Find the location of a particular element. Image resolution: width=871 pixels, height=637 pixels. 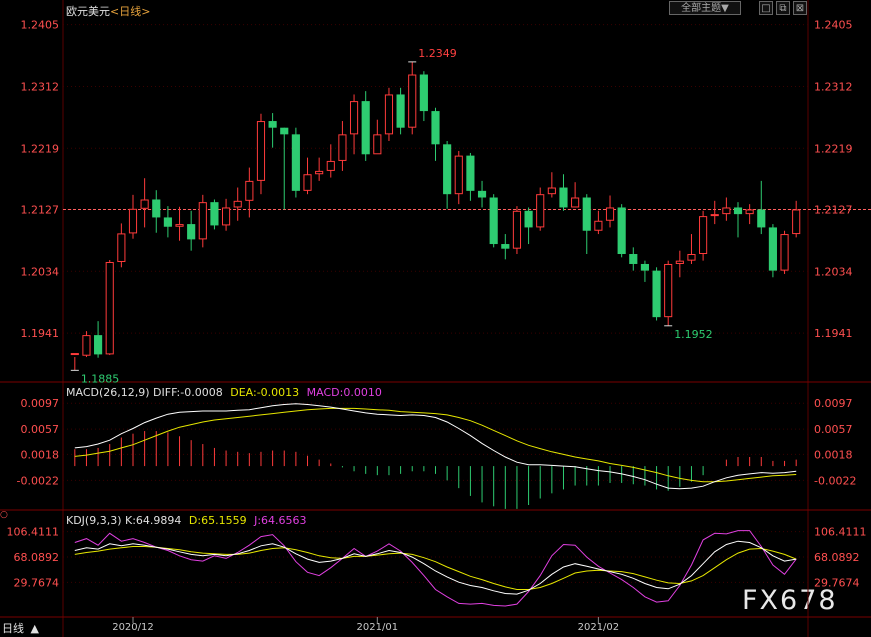

macd-ytick-right: -0.0022 is located at coordinates (835, 480).